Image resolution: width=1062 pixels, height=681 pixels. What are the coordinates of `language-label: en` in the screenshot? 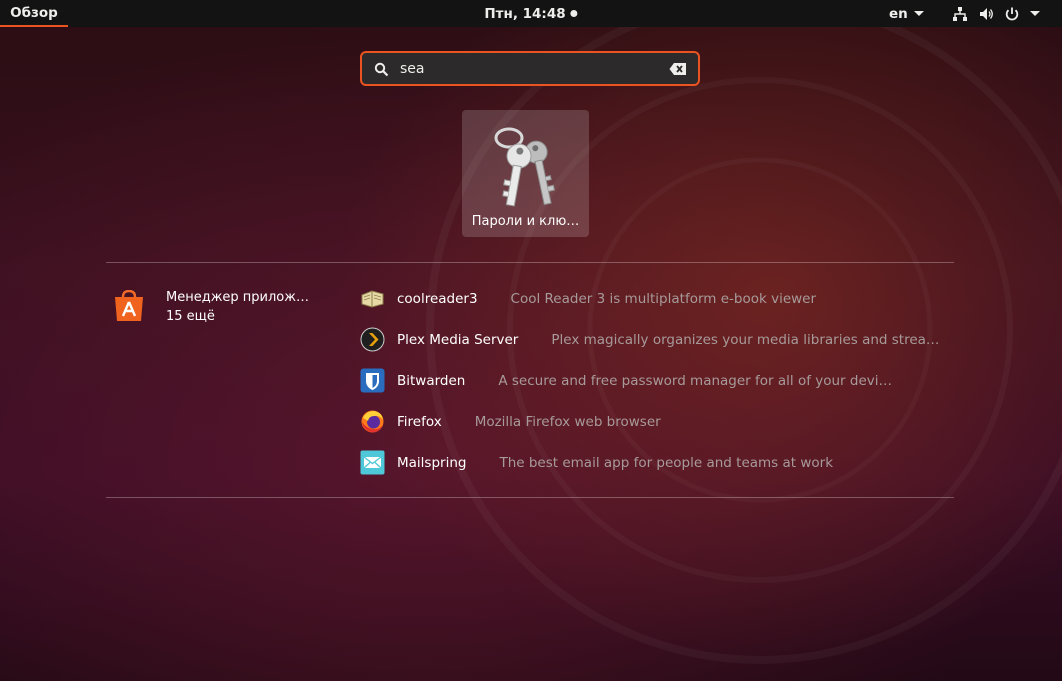 It's located at (898, 13).